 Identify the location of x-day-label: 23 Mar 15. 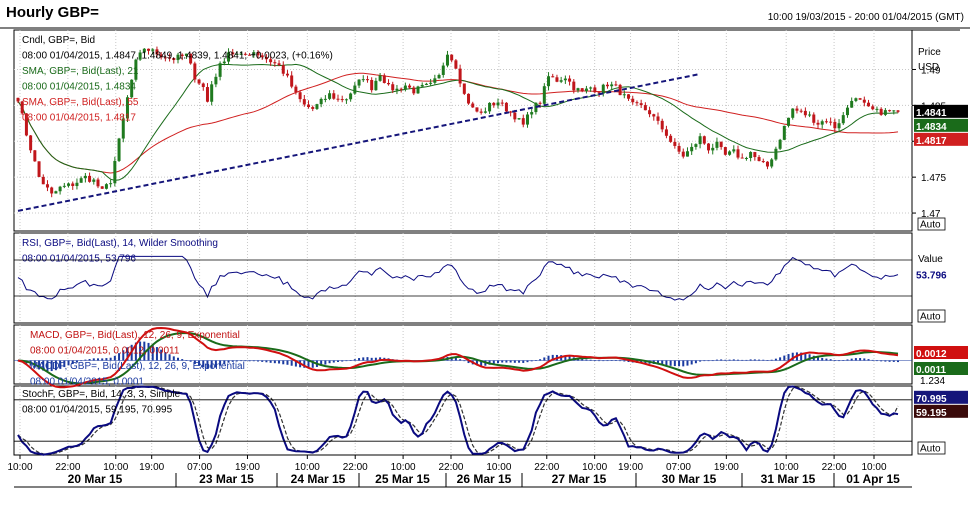
(226, 479).